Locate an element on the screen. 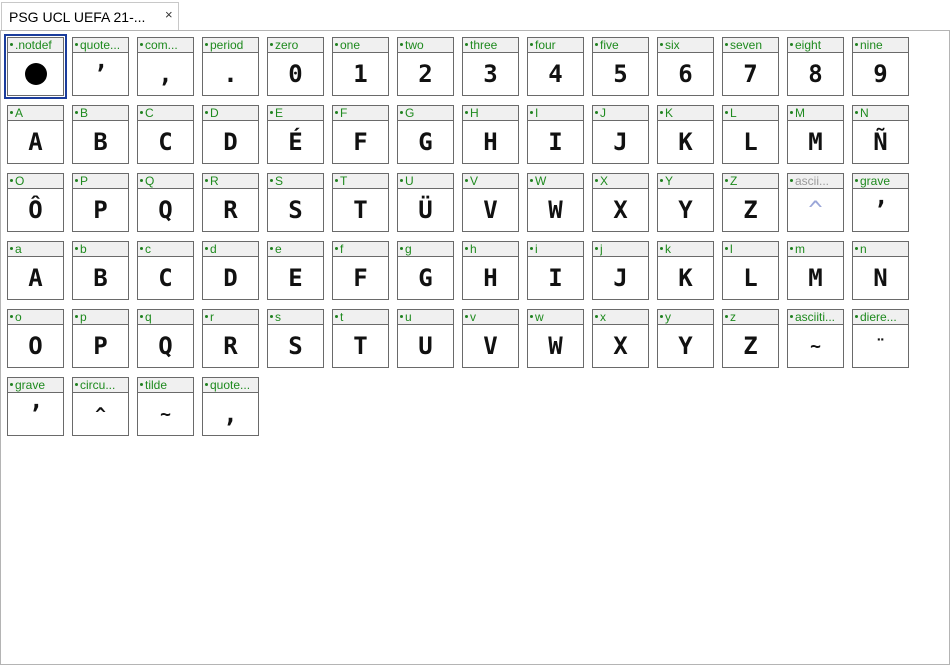 The width and height of the screenshot is (950, 665). glyph-cell: zZ is located at coordinates (750, 338).